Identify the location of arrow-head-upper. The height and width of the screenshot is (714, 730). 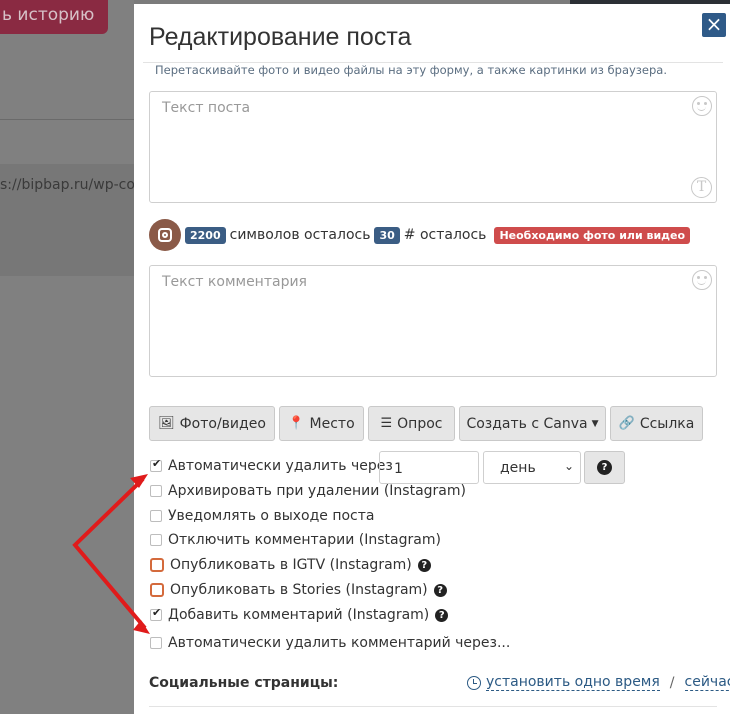
(139, 481).